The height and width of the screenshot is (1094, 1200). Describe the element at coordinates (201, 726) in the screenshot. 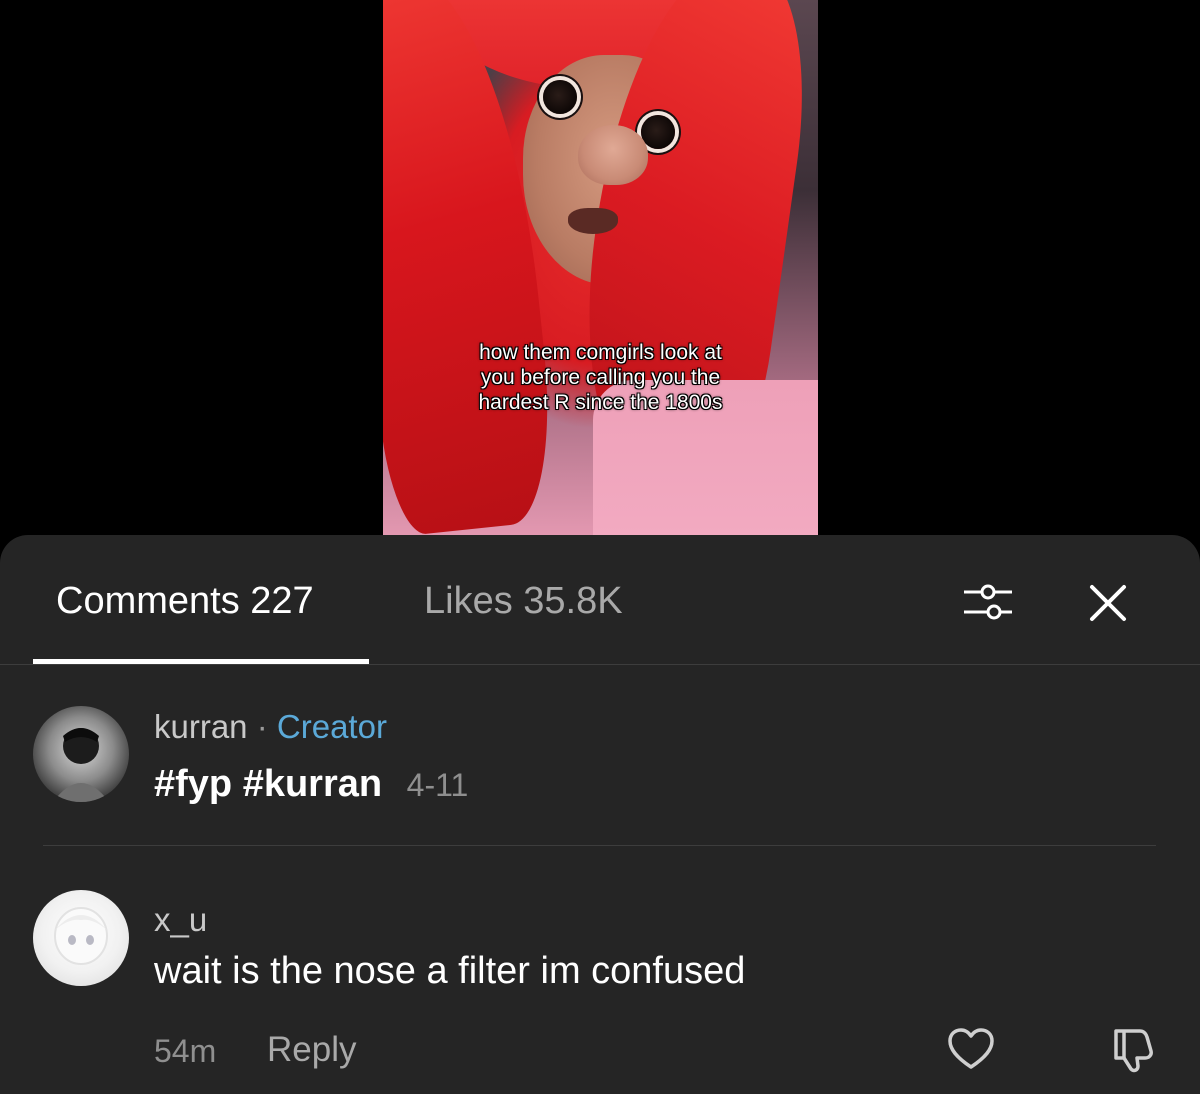

I see `username: kurran` at that location.